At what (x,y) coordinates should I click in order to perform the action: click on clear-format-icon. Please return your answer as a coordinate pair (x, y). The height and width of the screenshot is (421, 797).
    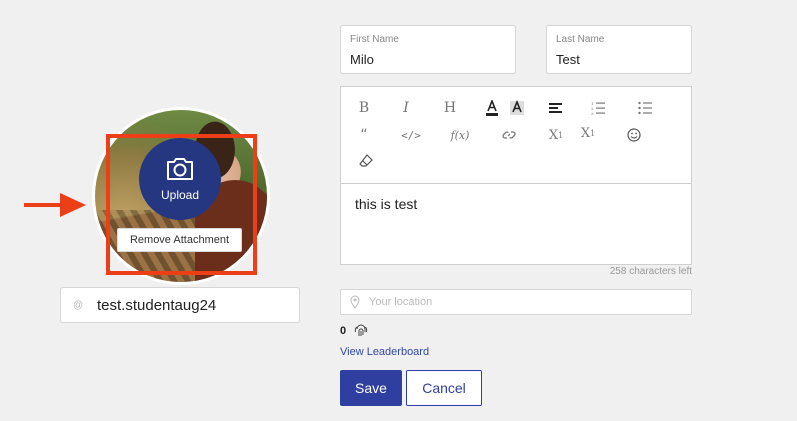
    Looking at the image, I should click on (366, 160).